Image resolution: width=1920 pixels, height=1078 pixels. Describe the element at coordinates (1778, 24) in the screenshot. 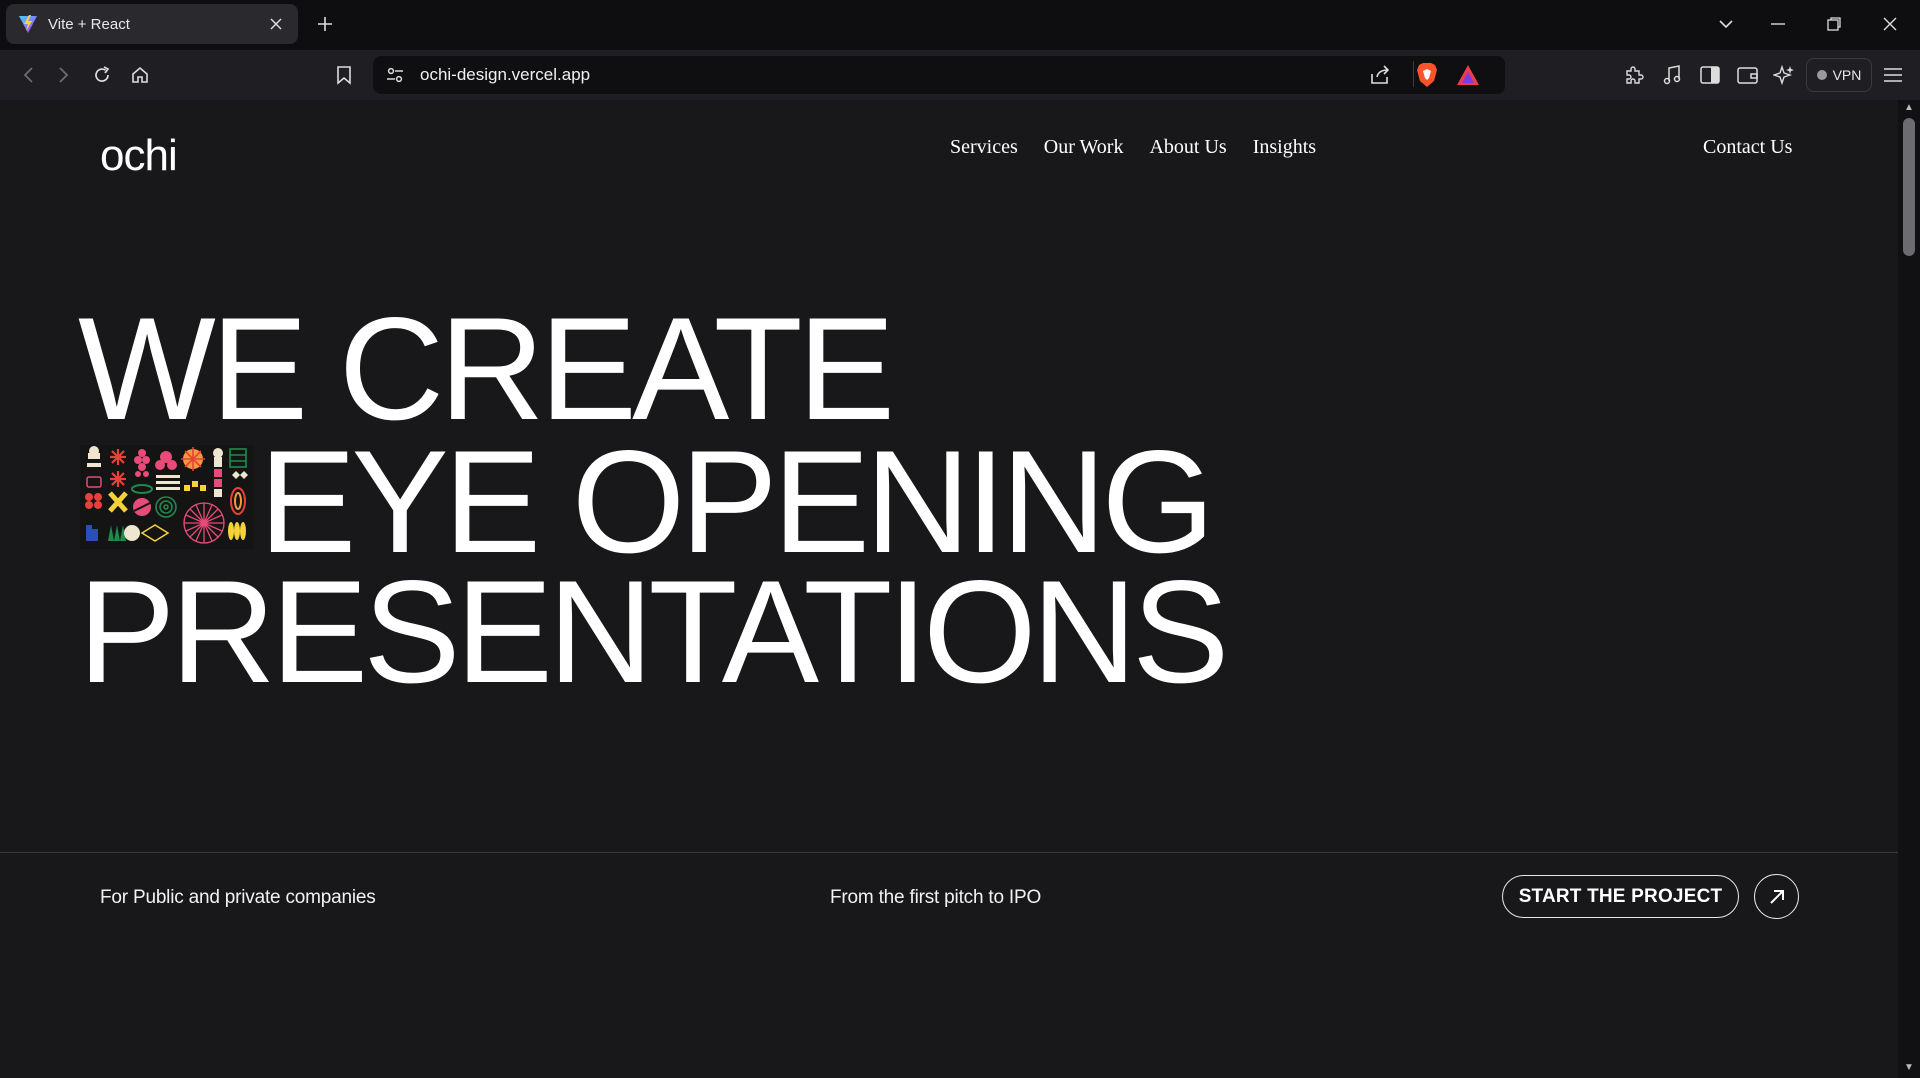

I see `minimize-icon` at that location.